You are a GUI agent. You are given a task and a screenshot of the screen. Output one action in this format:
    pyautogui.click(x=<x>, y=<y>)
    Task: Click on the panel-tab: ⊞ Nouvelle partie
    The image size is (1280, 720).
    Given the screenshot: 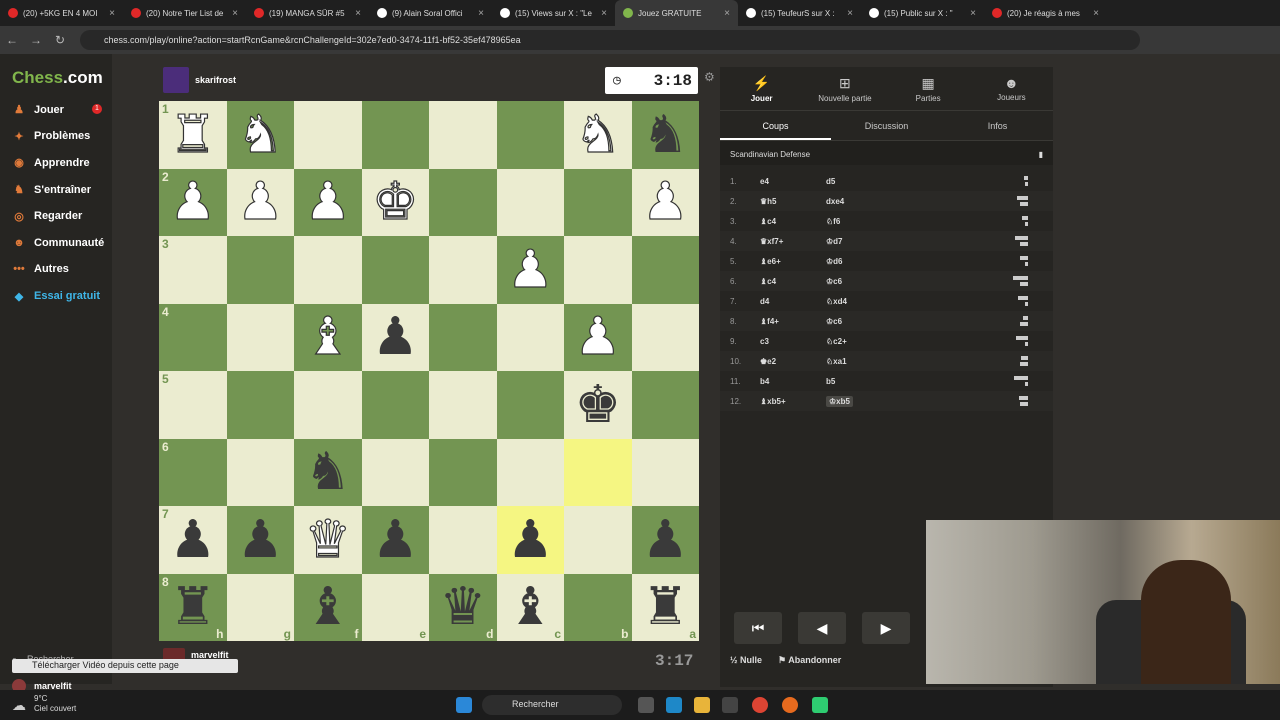 What is the action you would take?
    pyautogui.click(x=844, y=88)
    